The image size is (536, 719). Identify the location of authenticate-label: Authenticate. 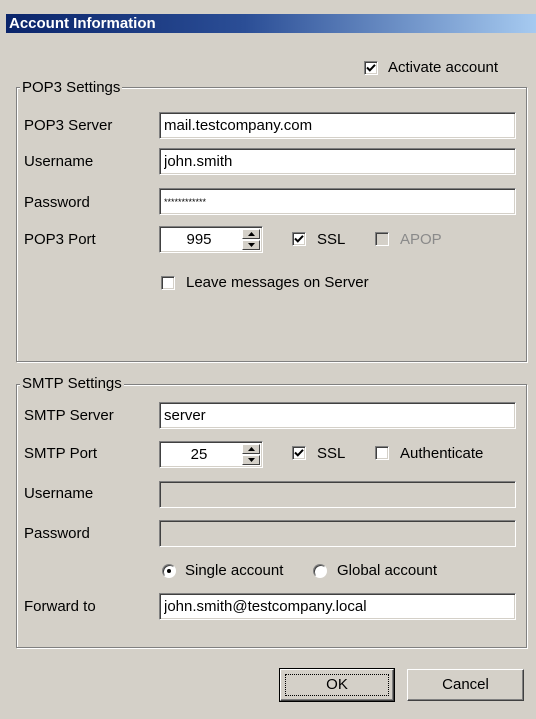
(441, 454).